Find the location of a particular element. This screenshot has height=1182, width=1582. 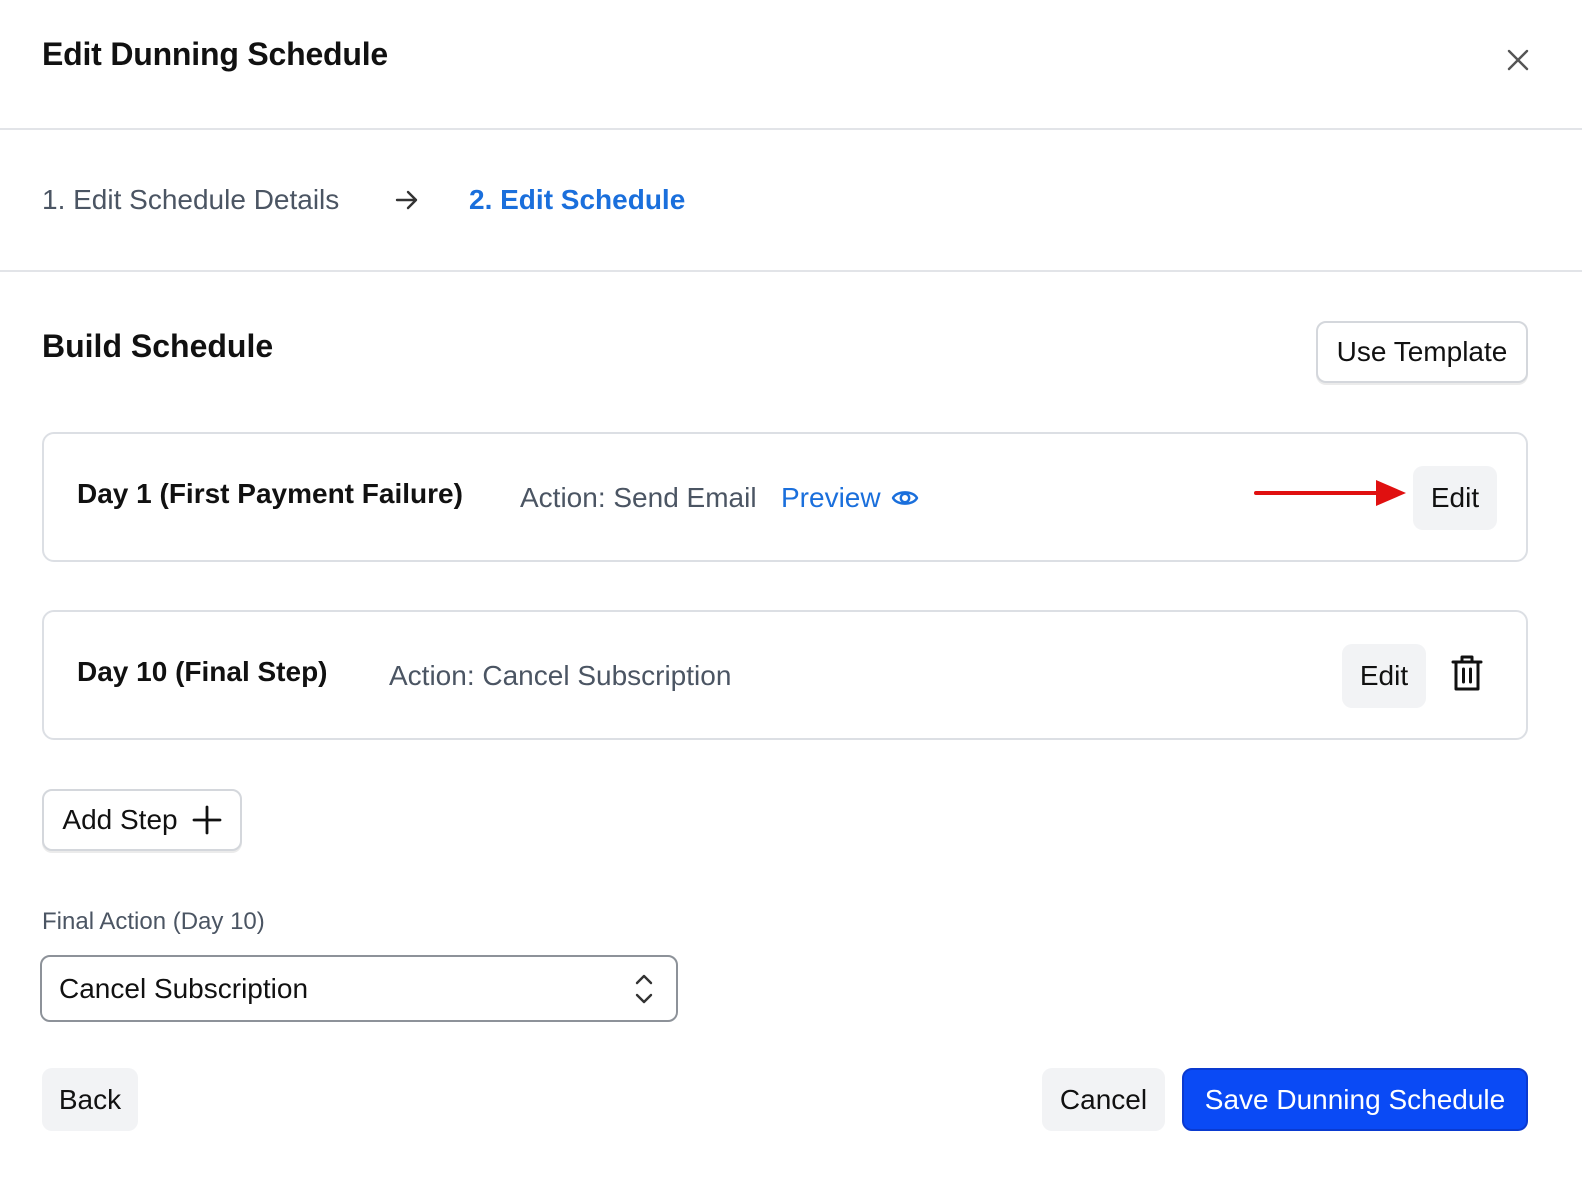

step-action-text: Action: Cancel Subscription is located at coordinates (560, 675).